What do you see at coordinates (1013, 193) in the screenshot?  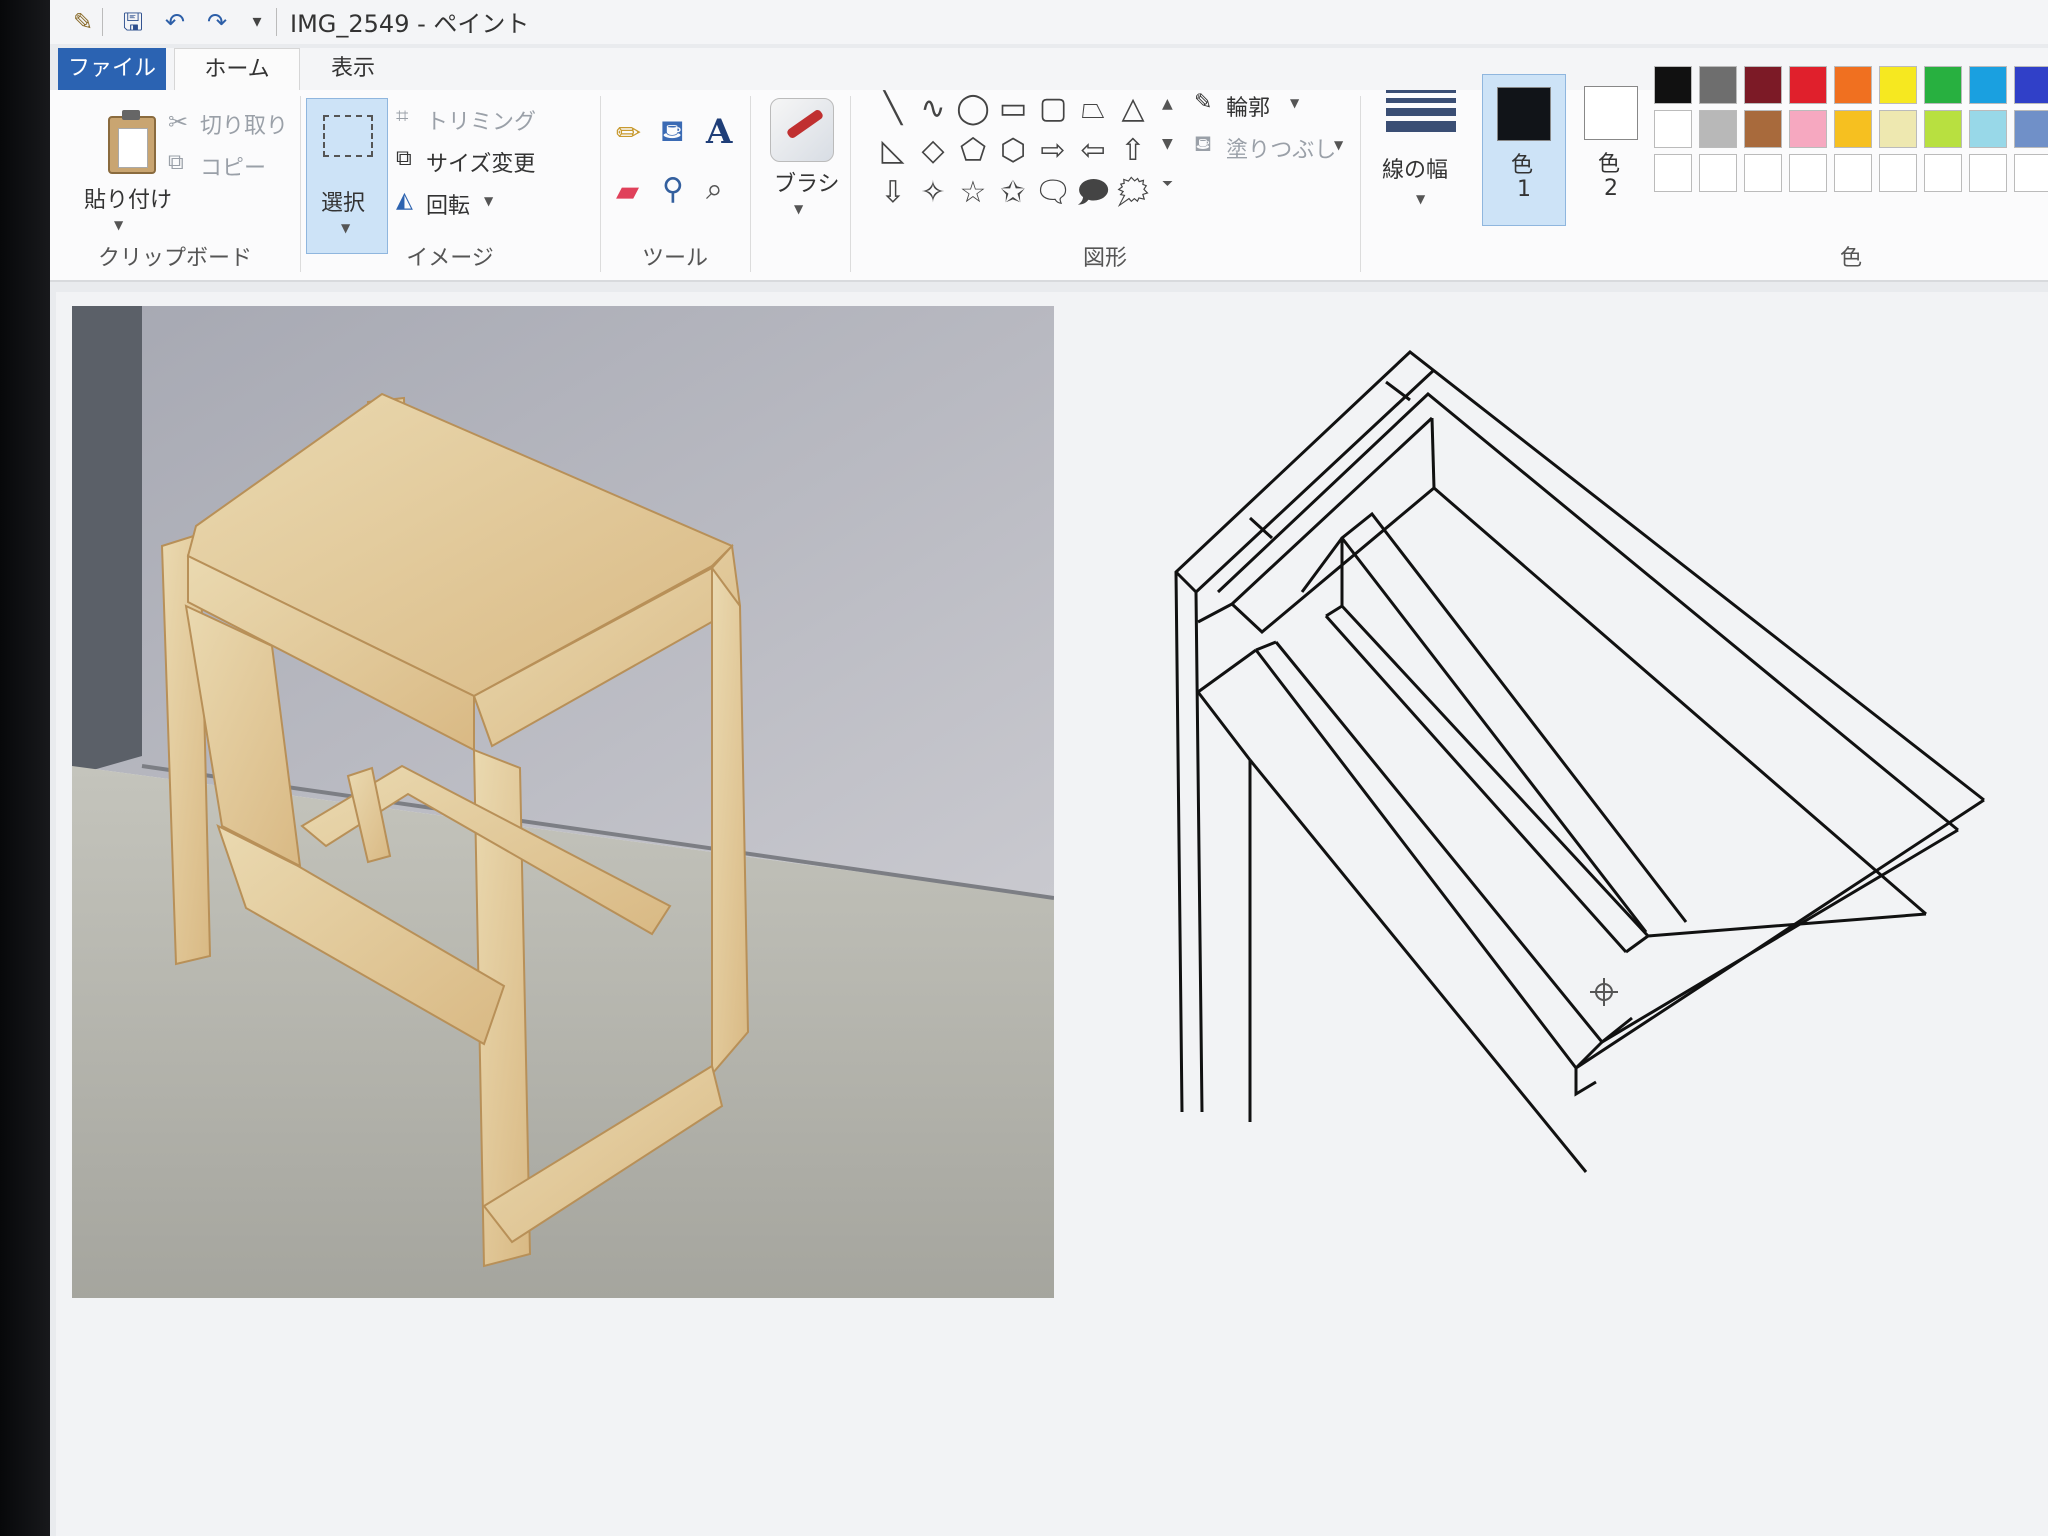 I see `shape-option-icon: ✩` at bounding box center [1013, 193].